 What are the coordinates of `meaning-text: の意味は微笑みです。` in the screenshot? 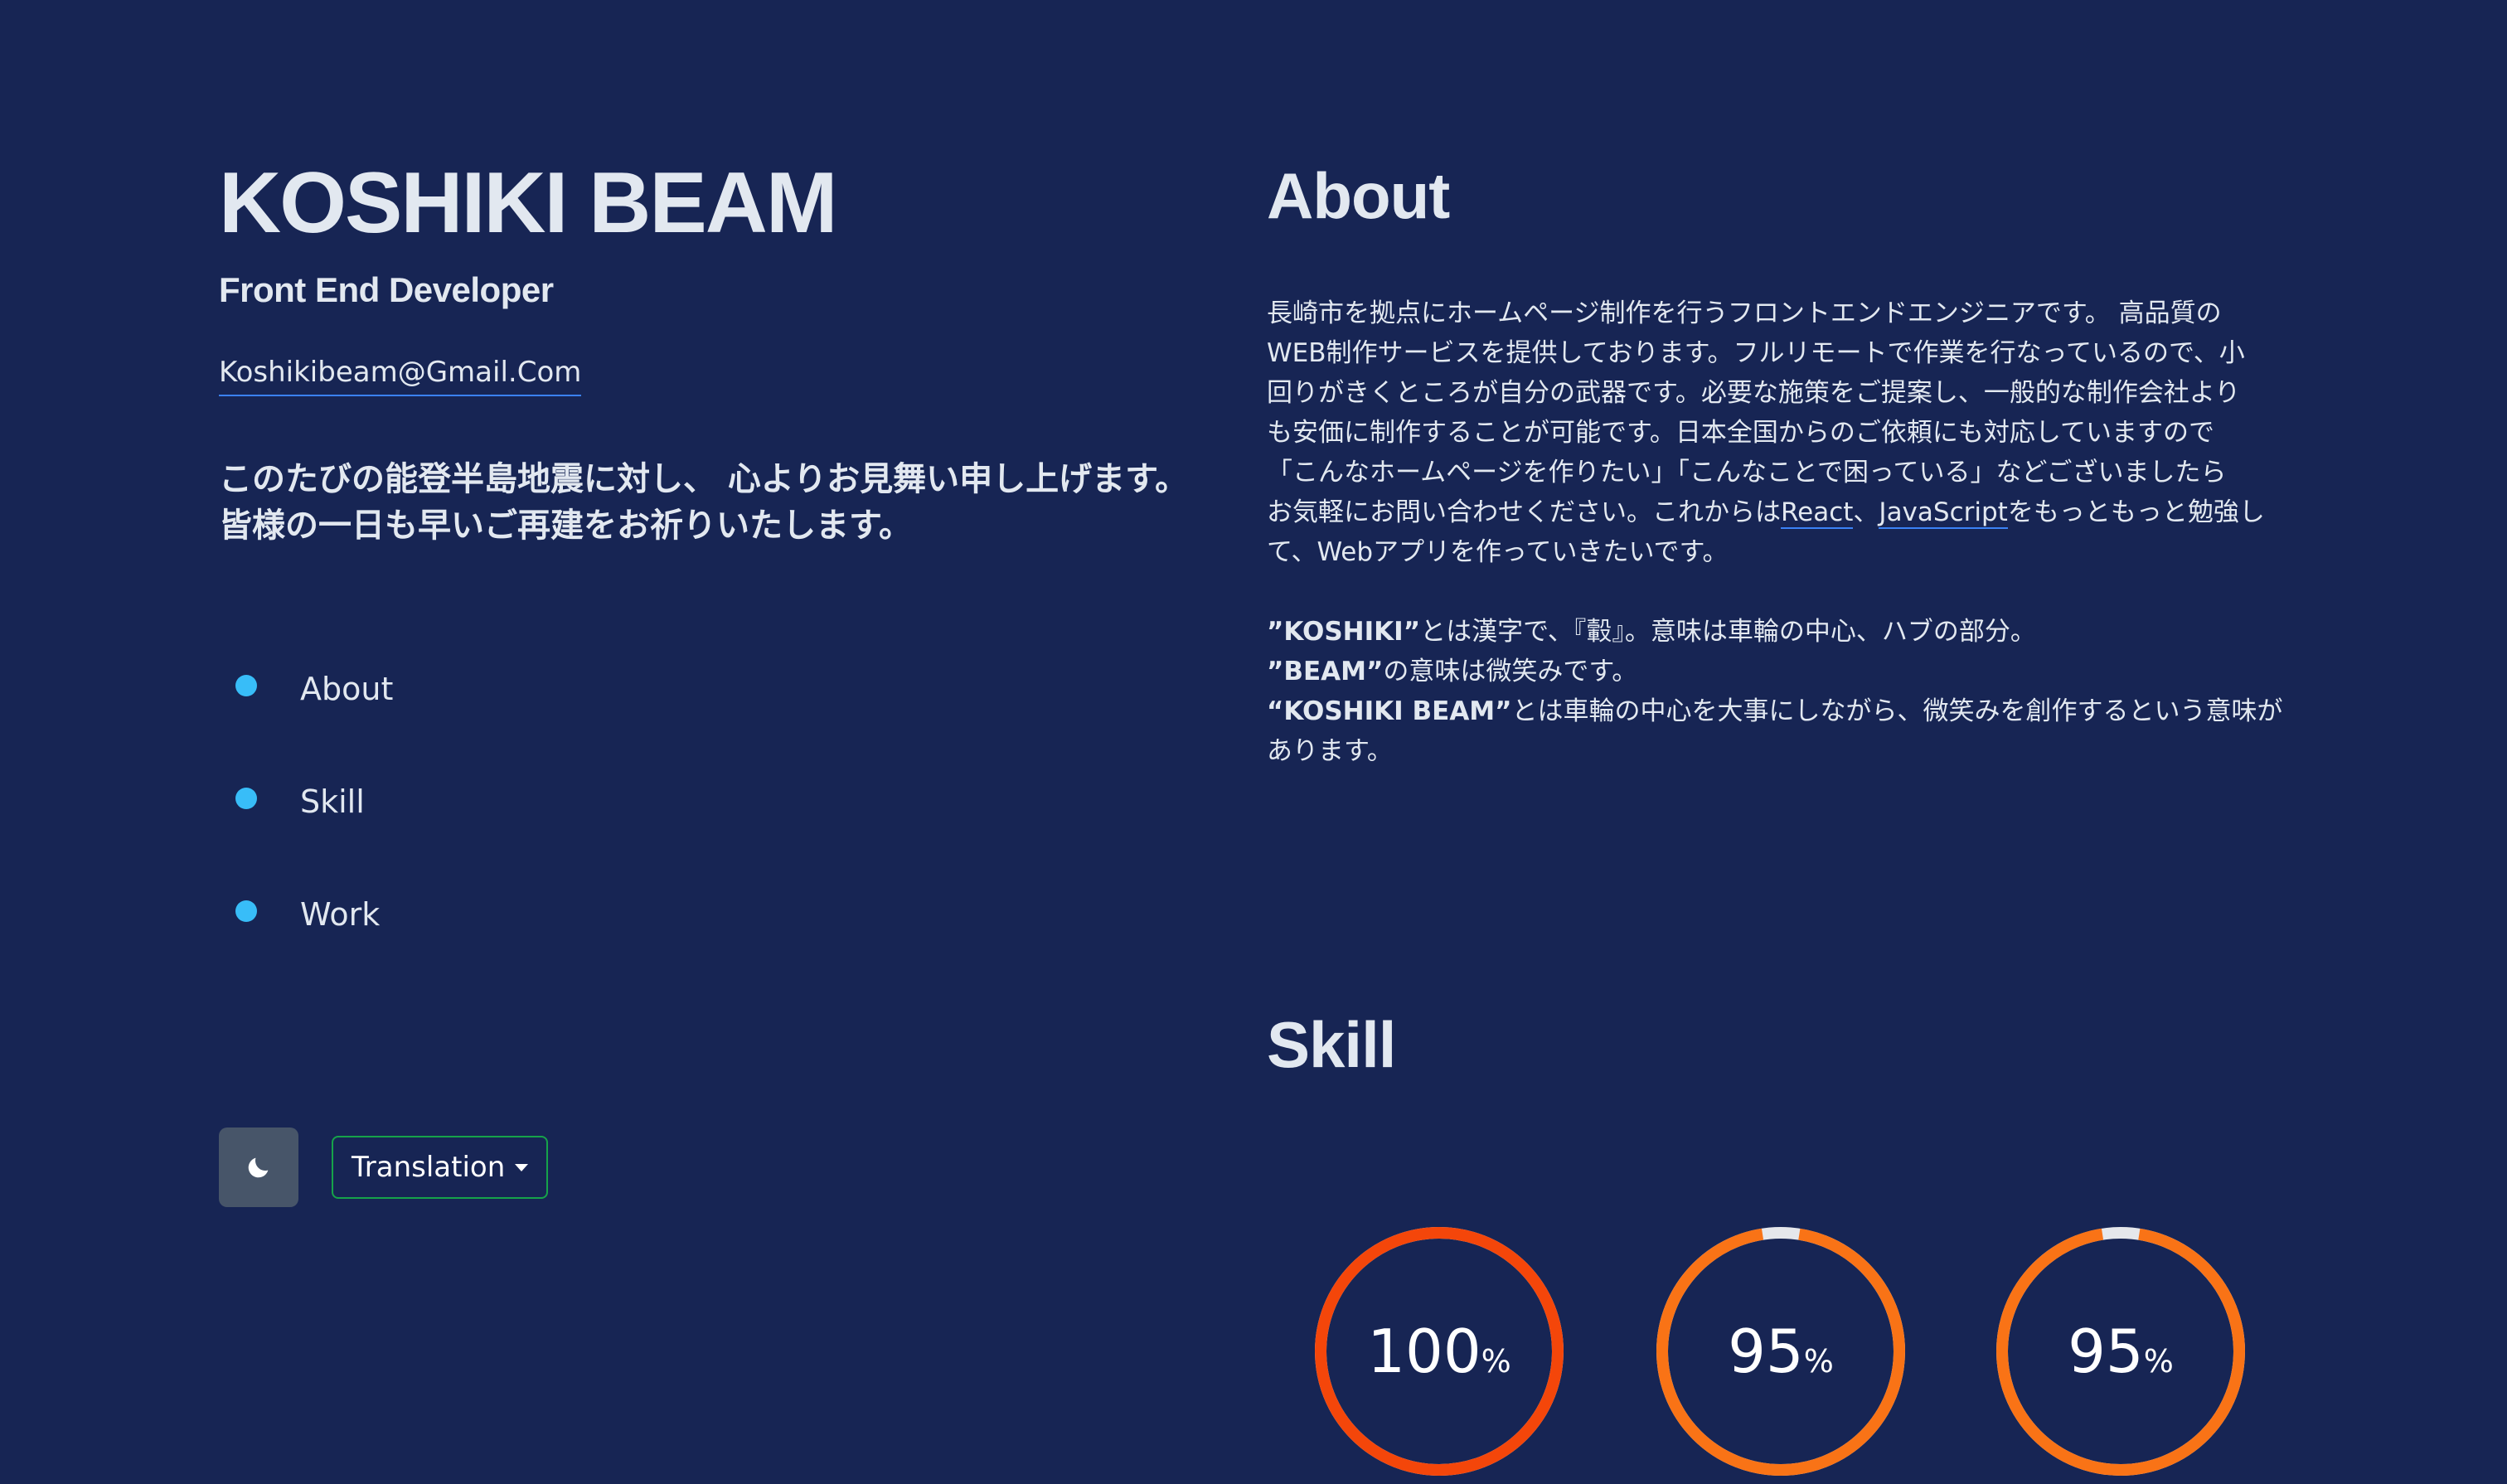 It's located at (1510, 672).